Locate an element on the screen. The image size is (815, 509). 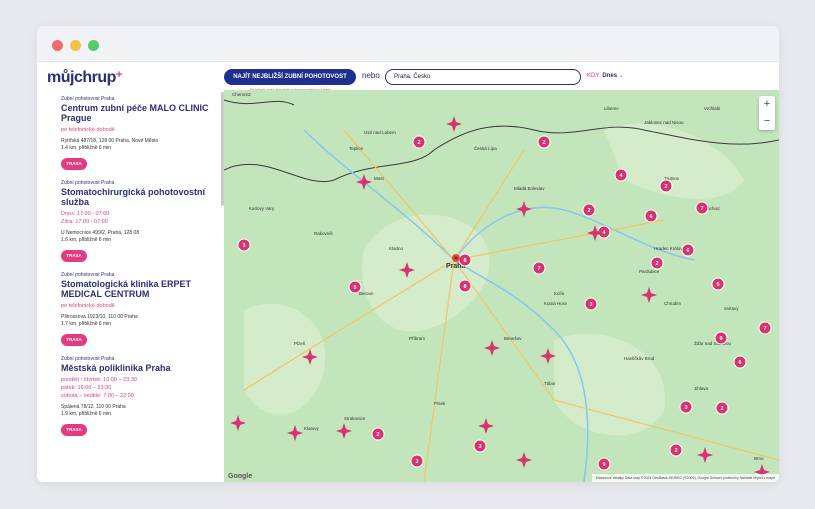
hours-line: Dnes: 17:00 - 07:00 is located at coordinates (85, 214).